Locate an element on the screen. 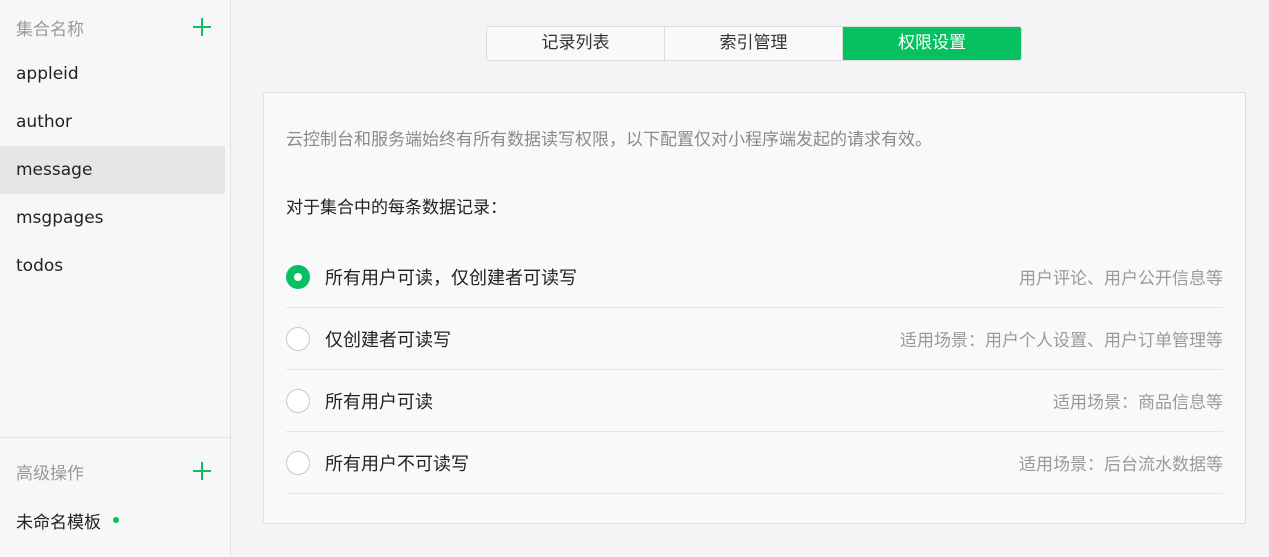 The image size is (1269, 557). collection-item-appleid: appleid is located at coordinates (112, 74).